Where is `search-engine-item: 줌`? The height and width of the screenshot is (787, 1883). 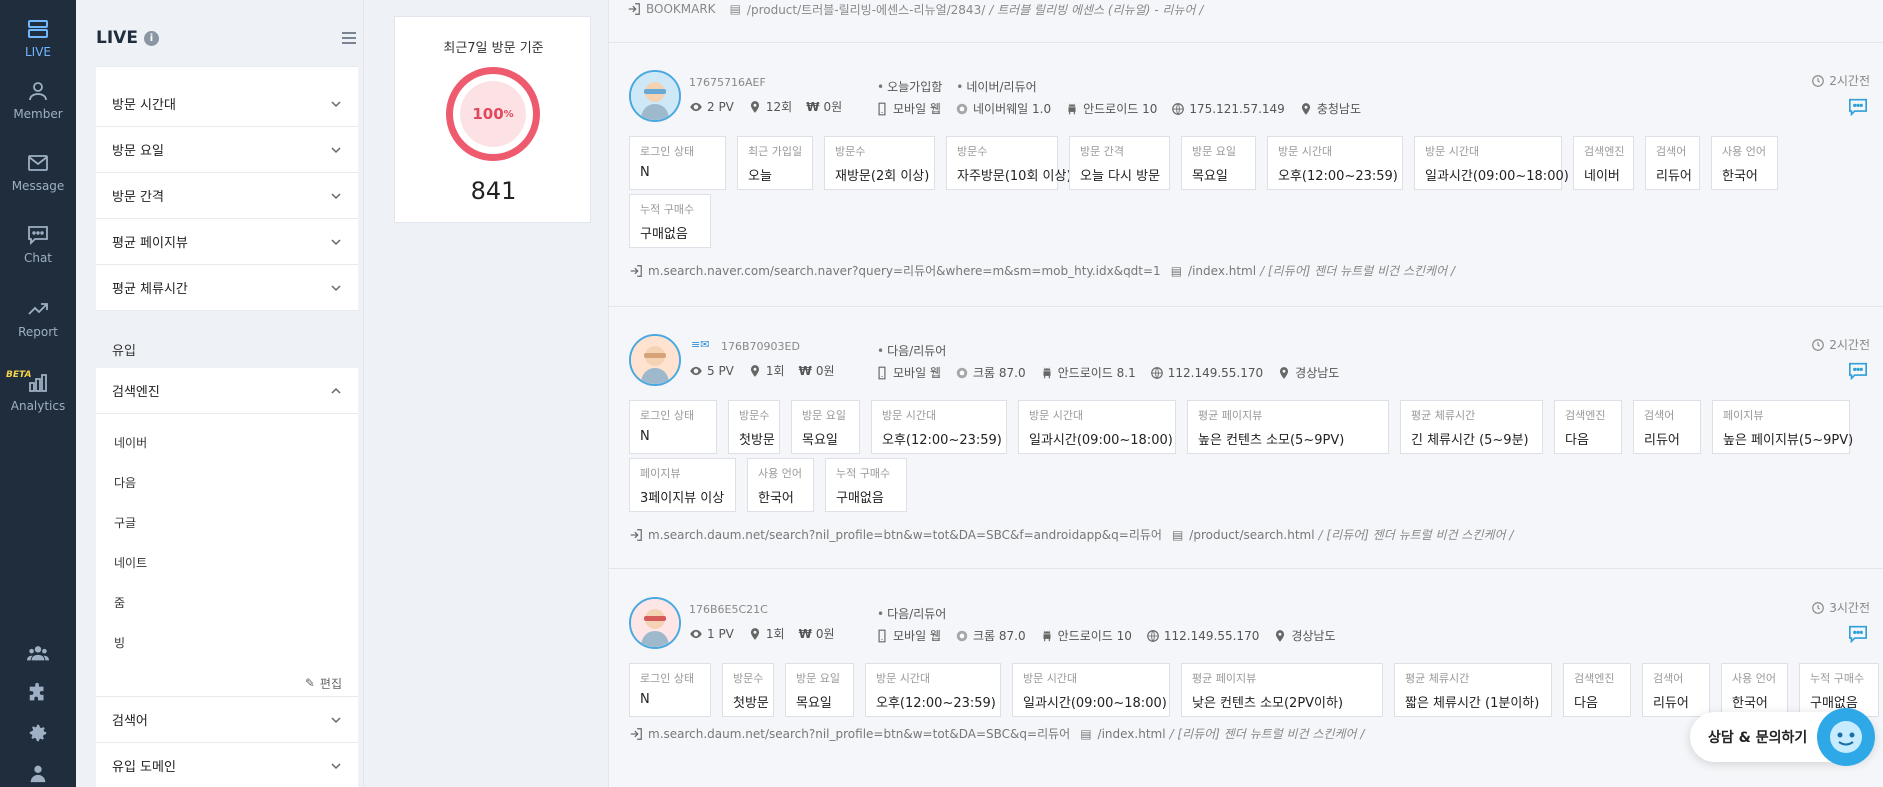 search-engine-item: 줌 is located at coordinates (227, 602).